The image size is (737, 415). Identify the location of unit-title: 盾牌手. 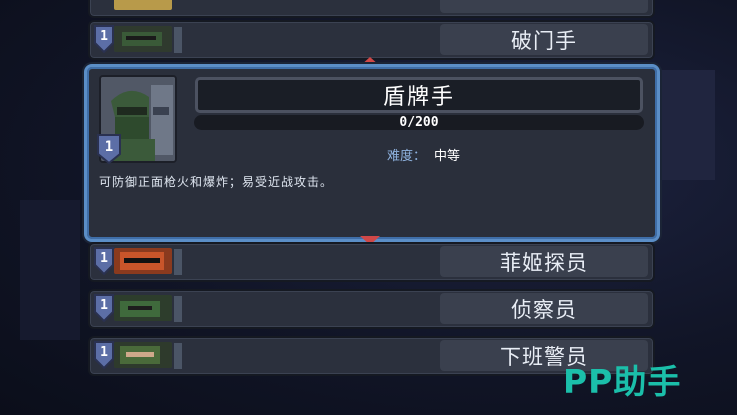
(419, 95).